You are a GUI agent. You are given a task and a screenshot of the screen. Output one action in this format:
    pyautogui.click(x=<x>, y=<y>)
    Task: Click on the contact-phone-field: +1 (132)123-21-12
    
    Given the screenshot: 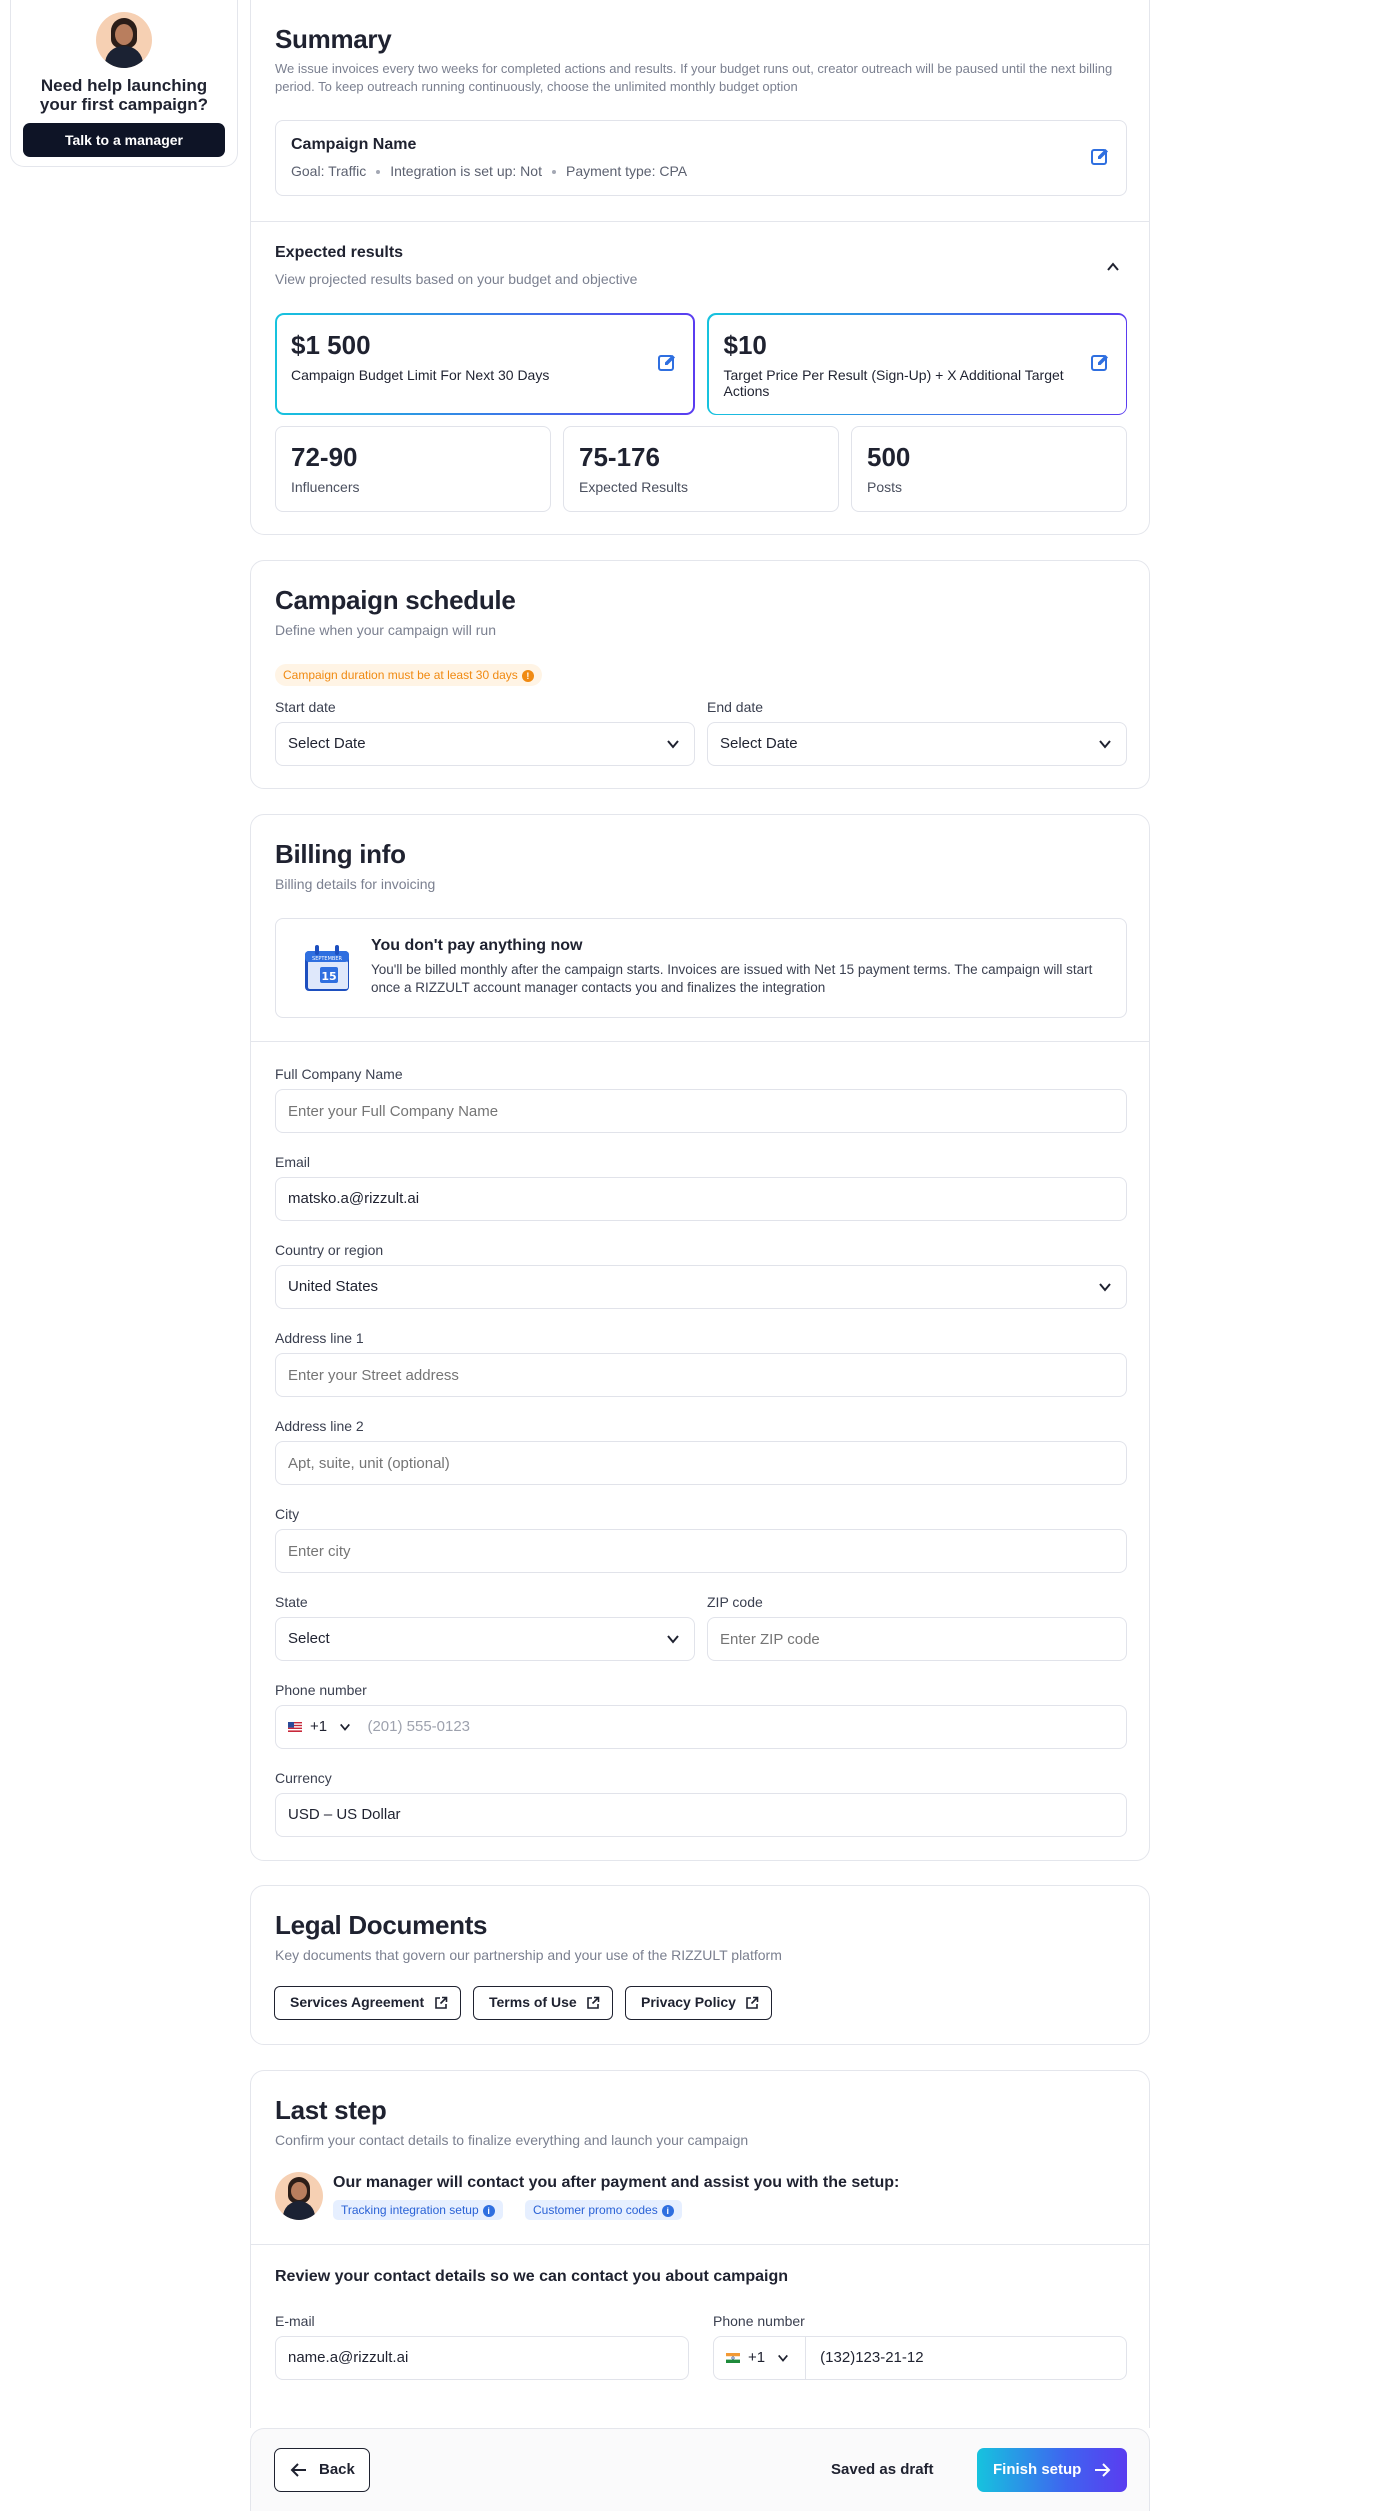 What is the action you would take?
    pyautogui.click(x=920, y=2358)
    